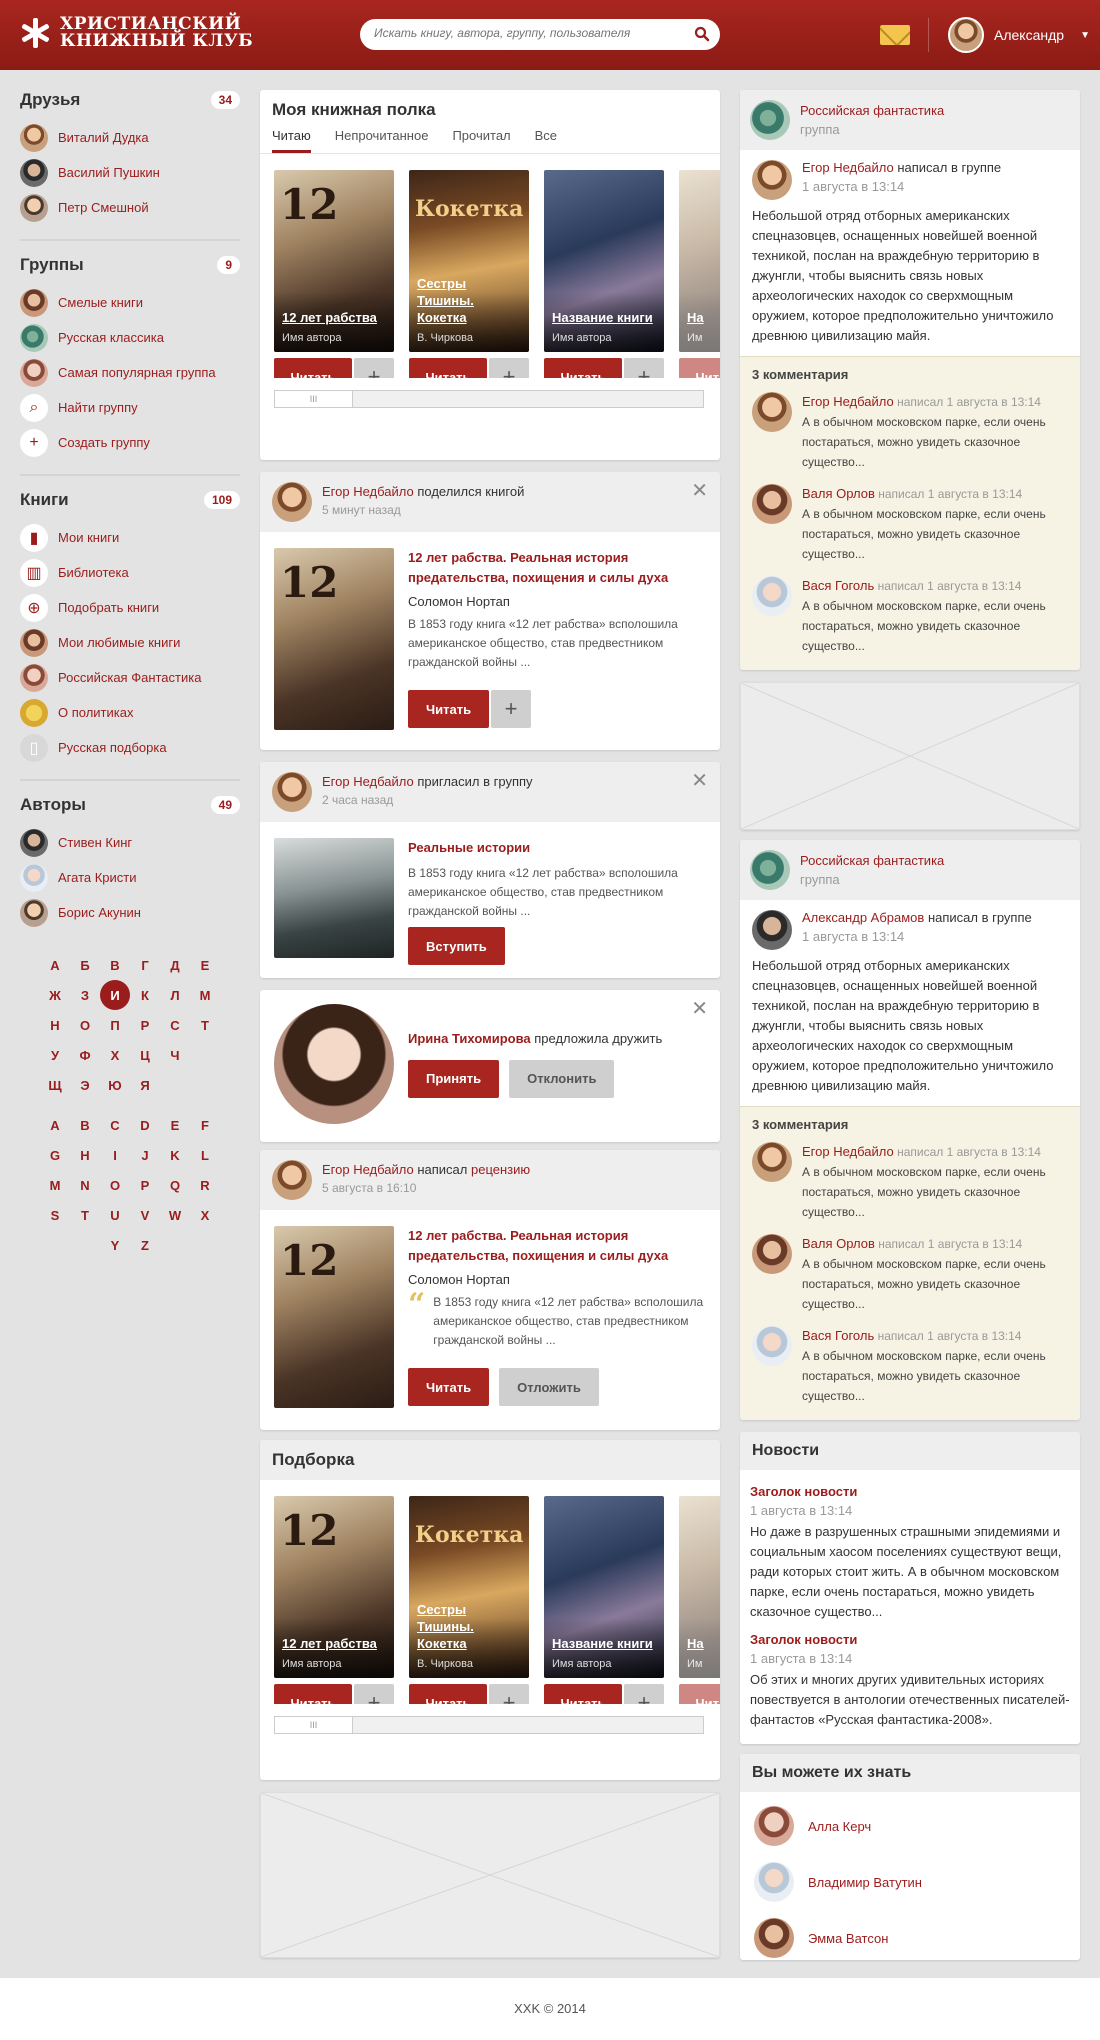  Describe the element at coordinates (910, 1935) in the screenshot. I see `person-item: Эмма Ватсон` at that location.